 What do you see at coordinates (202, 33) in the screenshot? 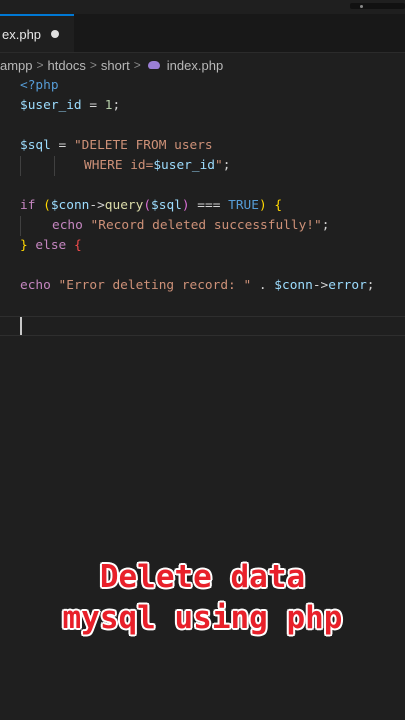
I see `tab-bar: ex.php` at bounding box center [202, 33].